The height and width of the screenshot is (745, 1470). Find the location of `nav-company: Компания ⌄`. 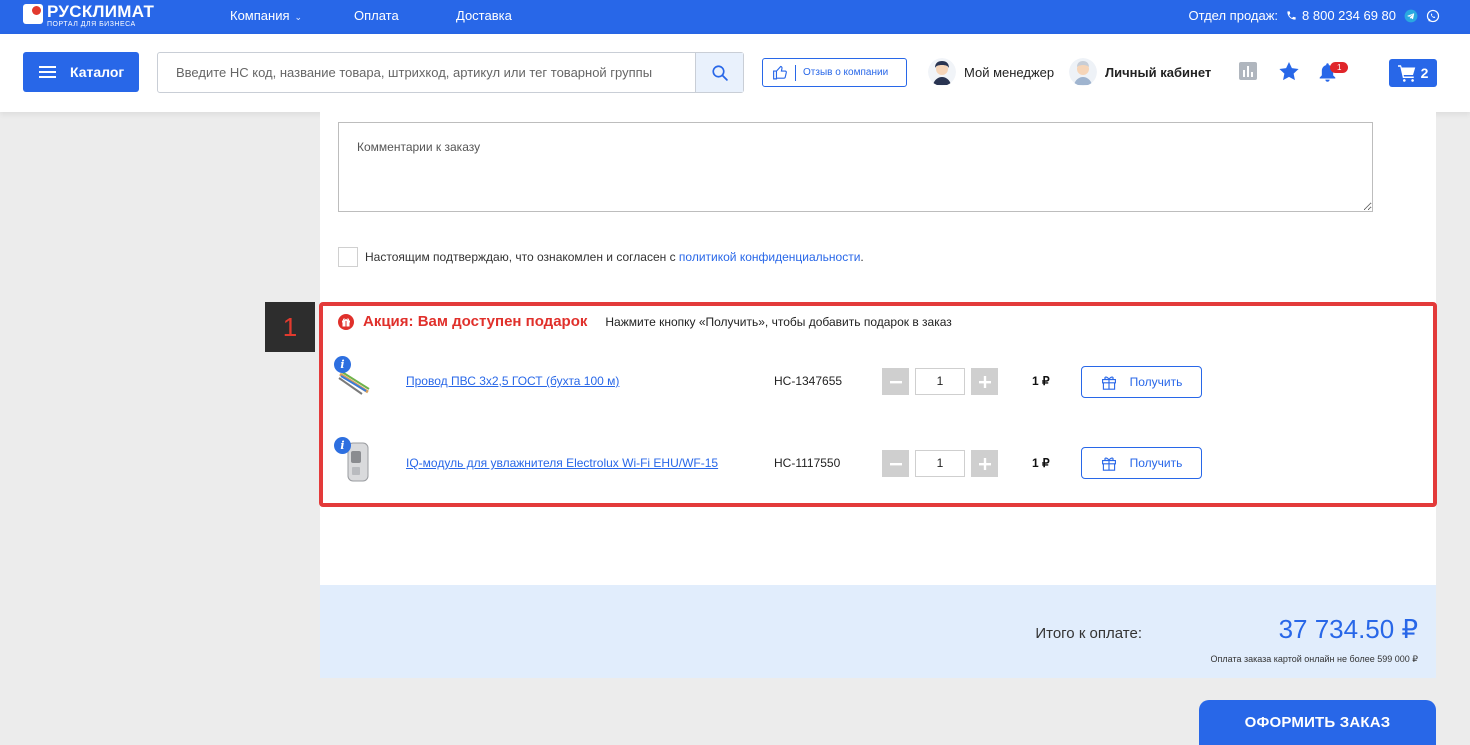

nav-company: Компания ⌄ is located at coordinates (266, 15).